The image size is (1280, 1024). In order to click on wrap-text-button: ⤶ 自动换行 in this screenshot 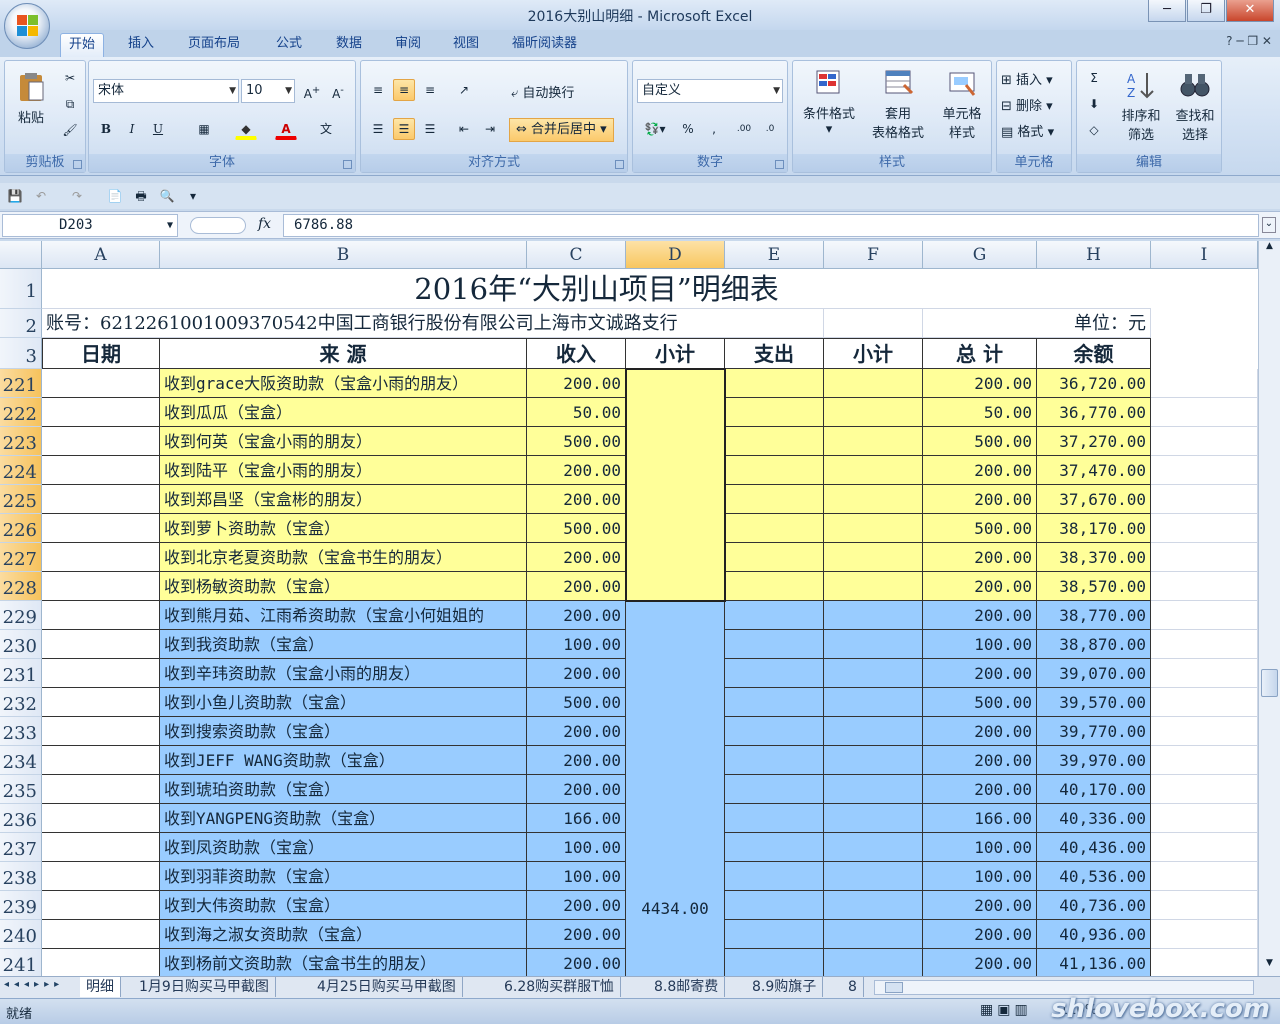, I will do `click(542, 91)`.